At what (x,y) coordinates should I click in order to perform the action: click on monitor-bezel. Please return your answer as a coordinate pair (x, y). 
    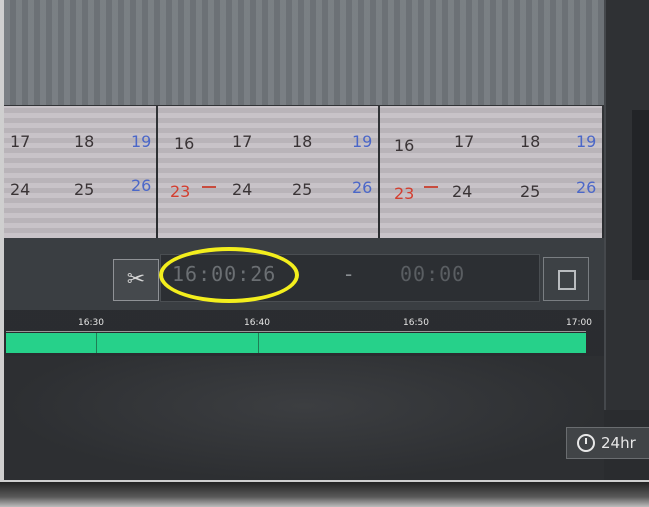
    Looking at the image, I should click on (324, 494).